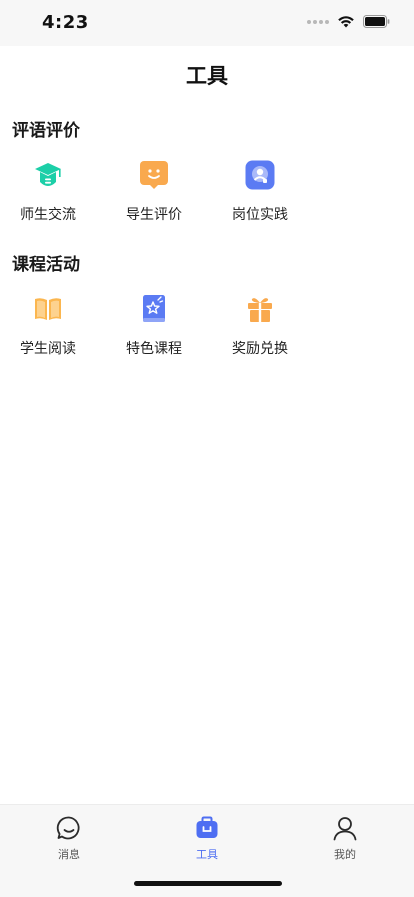  I want to click on home-indicator, so click(208, 883).